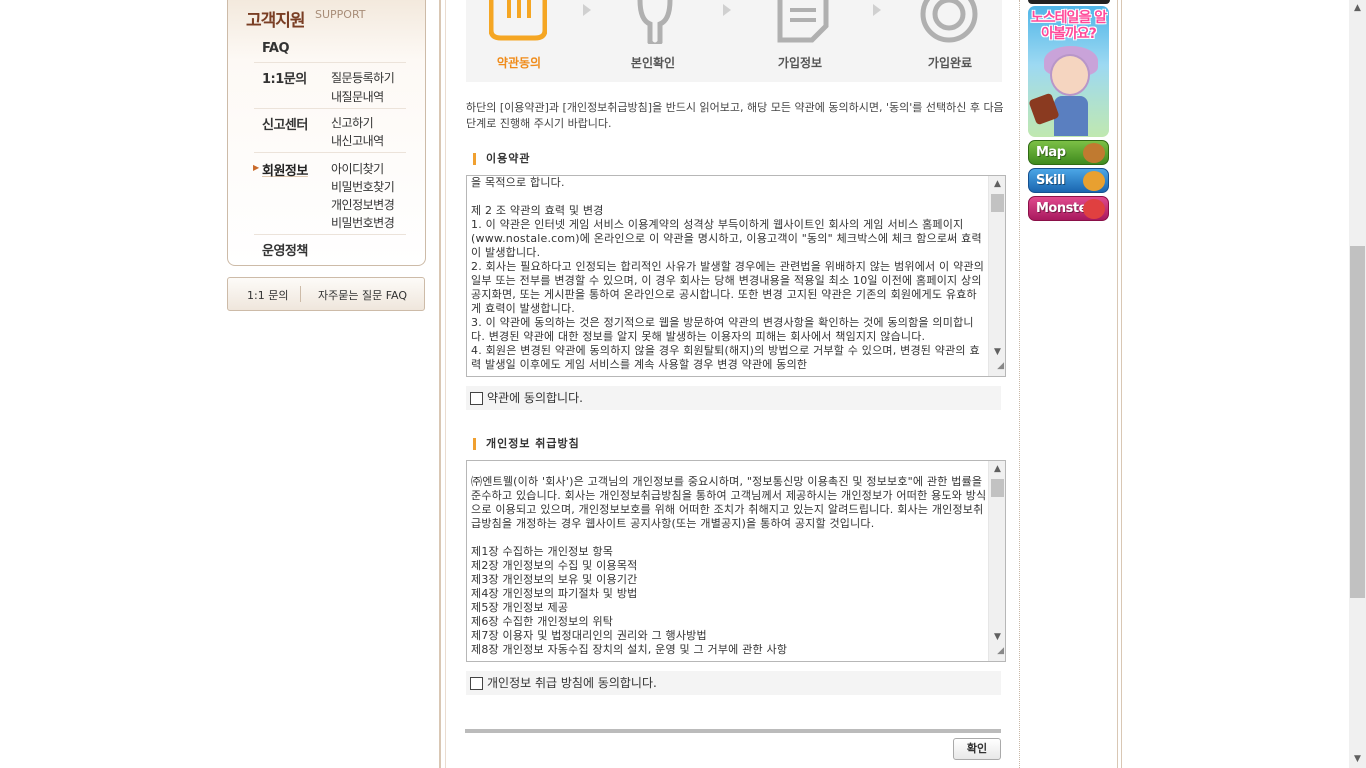  Describe the element at coordinates (363, 222) in the screenshot. I see `sidebar-subitem-change-password: 비밀번호변경` at that location.